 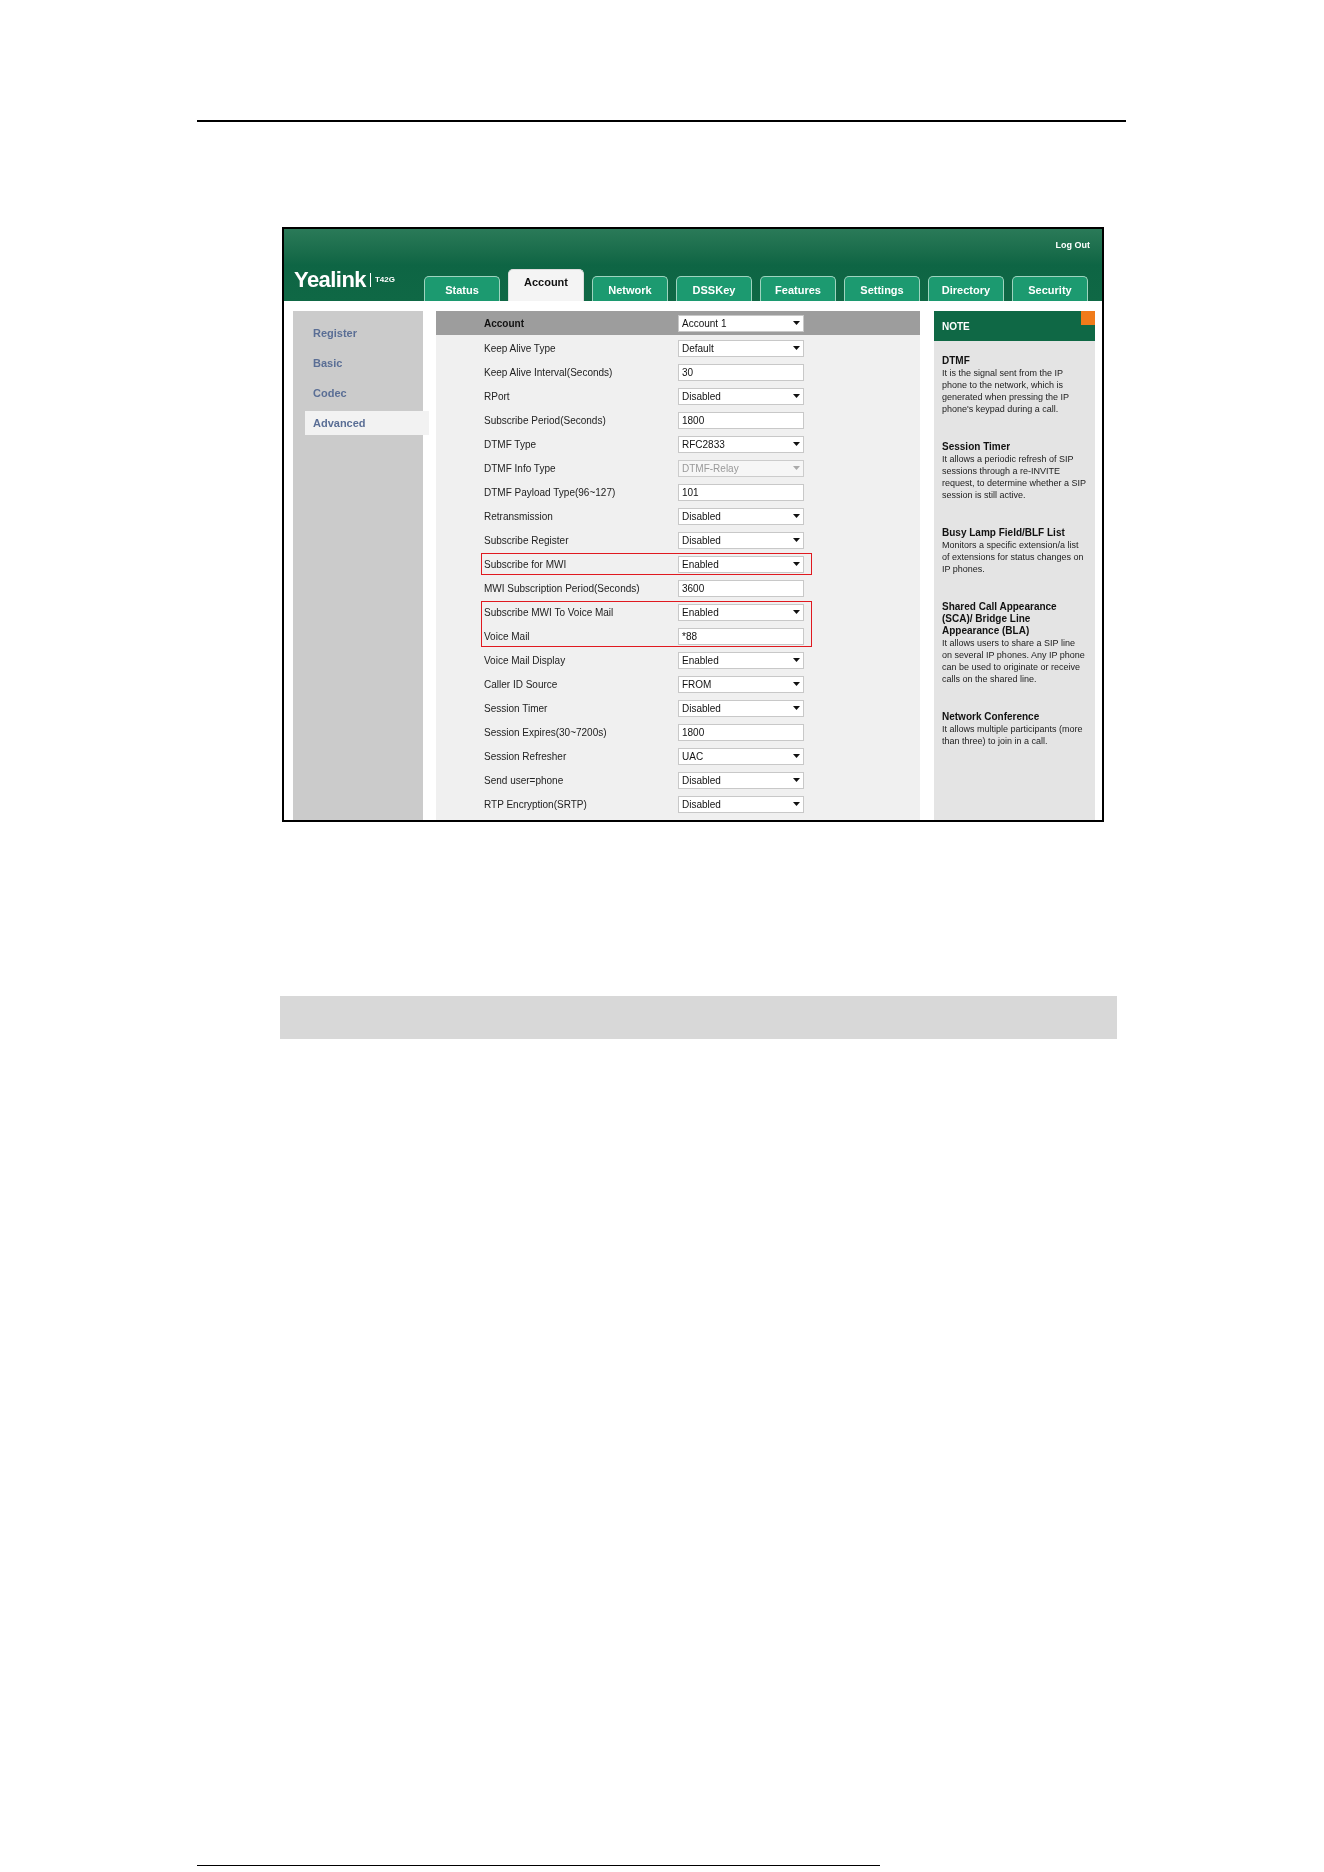 I want to click on logout-link: Log Out, so click(x=1072, y=251).